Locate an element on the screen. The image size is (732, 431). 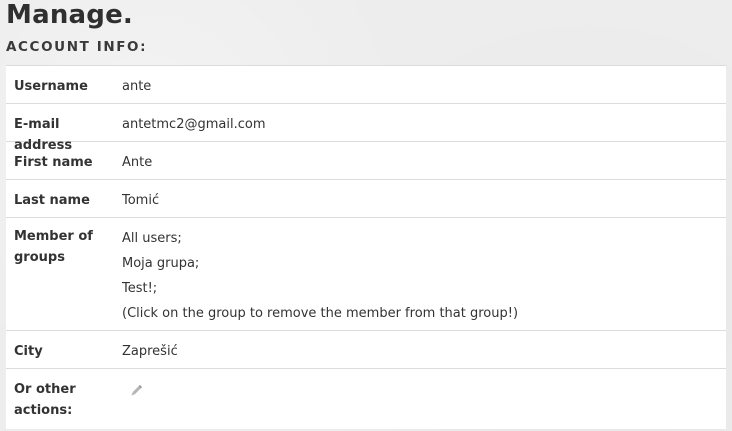
row-city: City Zaprešić is located at coordinates (366, 350).